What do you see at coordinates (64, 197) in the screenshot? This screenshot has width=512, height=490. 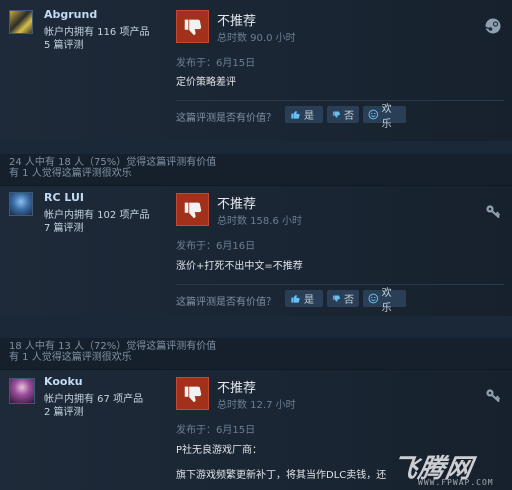 I see `user-name: RC LUI` at bounding box center [64, 197].